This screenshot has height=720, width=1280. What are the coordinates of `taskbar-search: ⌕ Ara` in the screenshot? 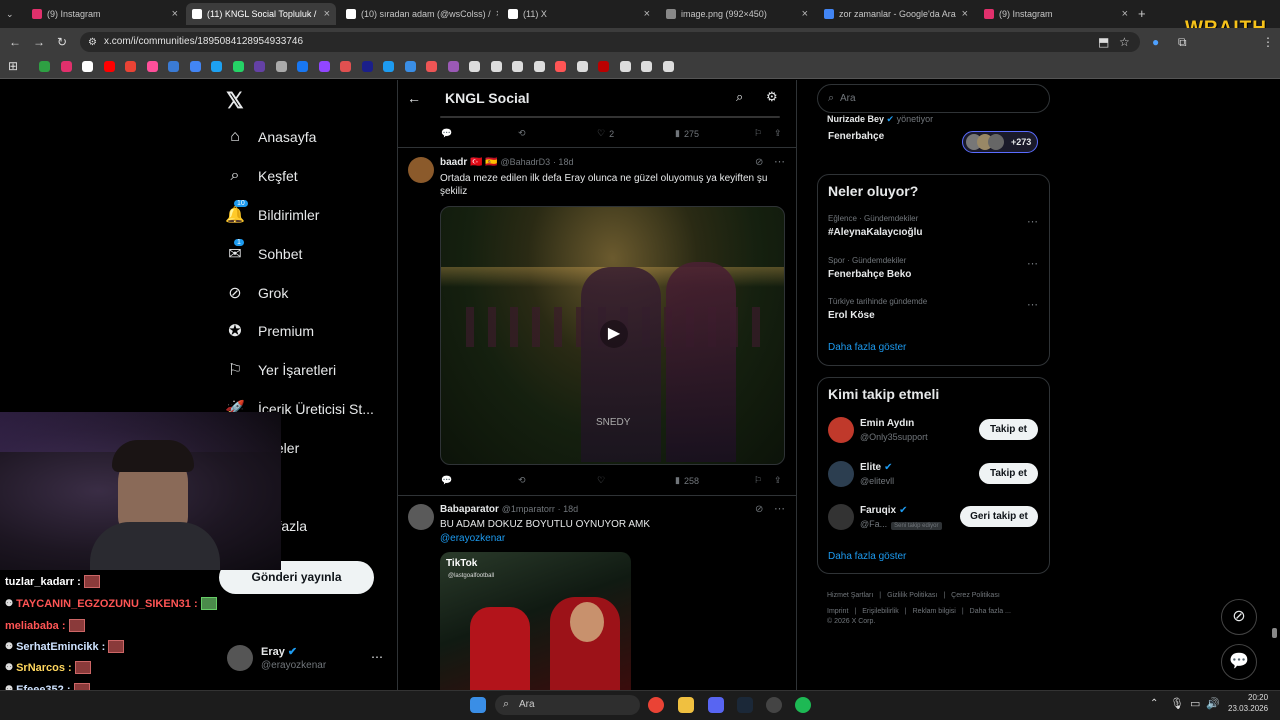 It's located at (567, 705).